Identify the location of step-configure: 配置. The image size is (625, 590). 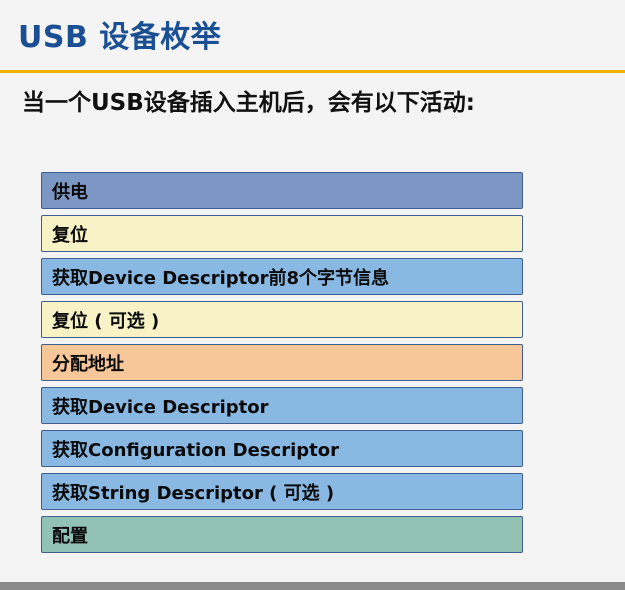
(282, 534).